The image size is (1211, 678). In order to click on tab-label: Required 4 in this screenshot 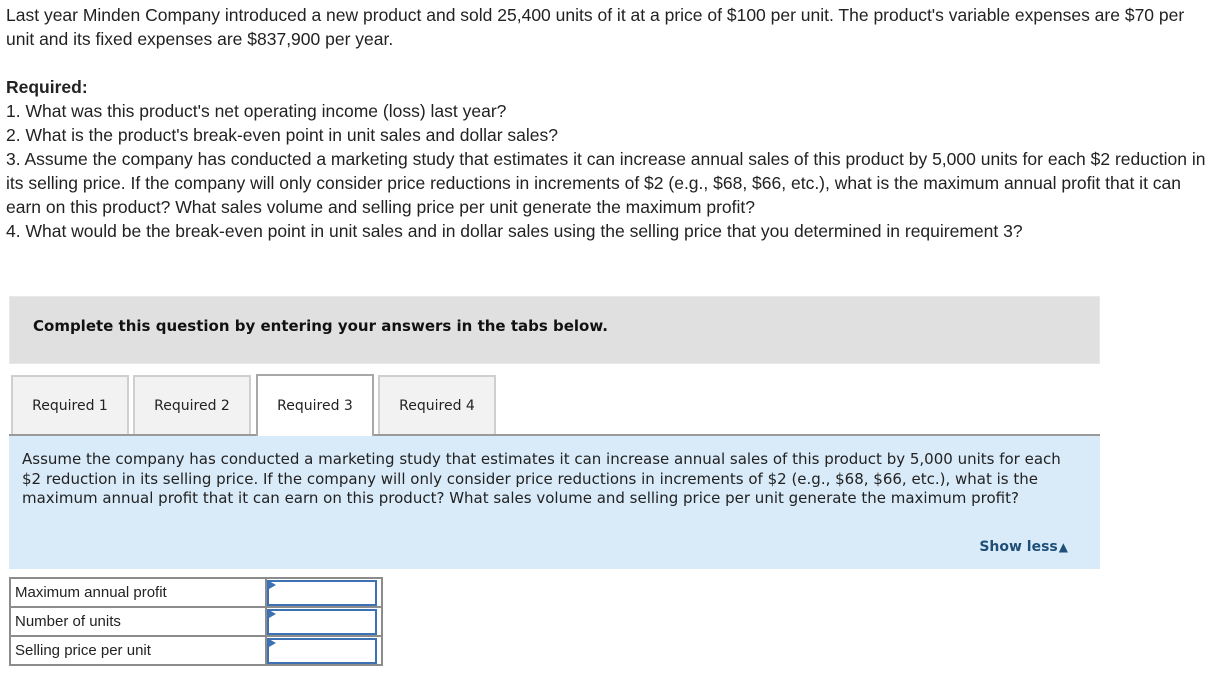, I will do `click(437, 406)`.